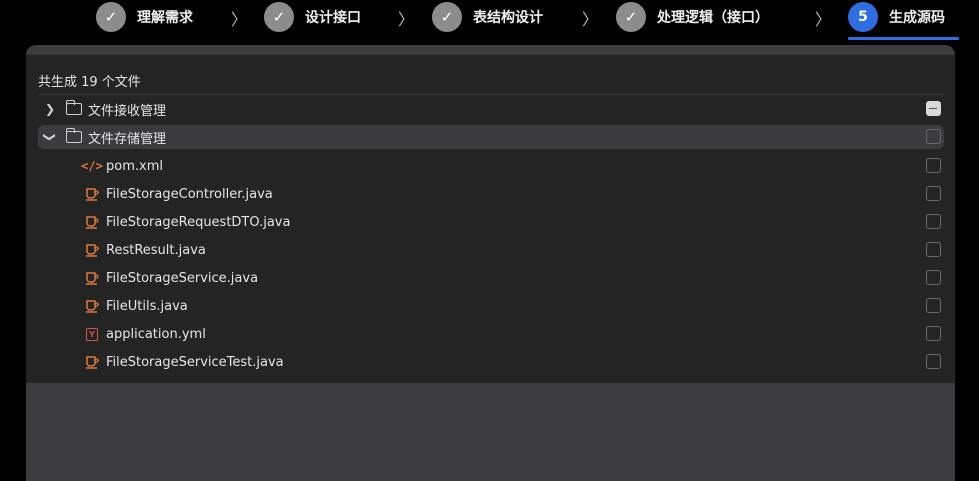  Describe the element at coordinates (189, 194) in the screenshot. I see `file-name: FileStorageController.java` at that location.